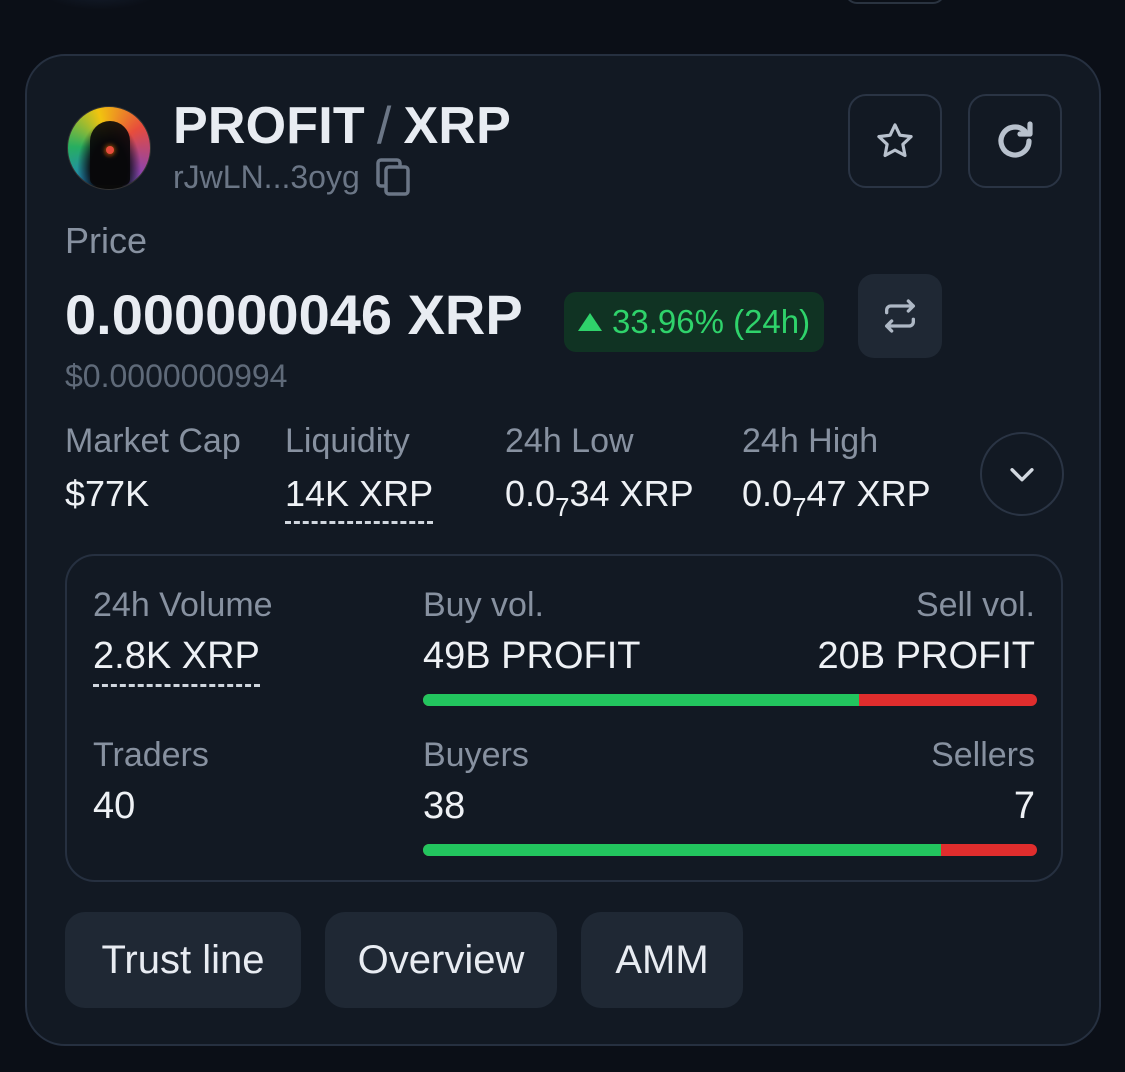  Describe the element at coordinates (359, 498) in the screenshot. I see `liquidity-value: 14K XRP` at that location.